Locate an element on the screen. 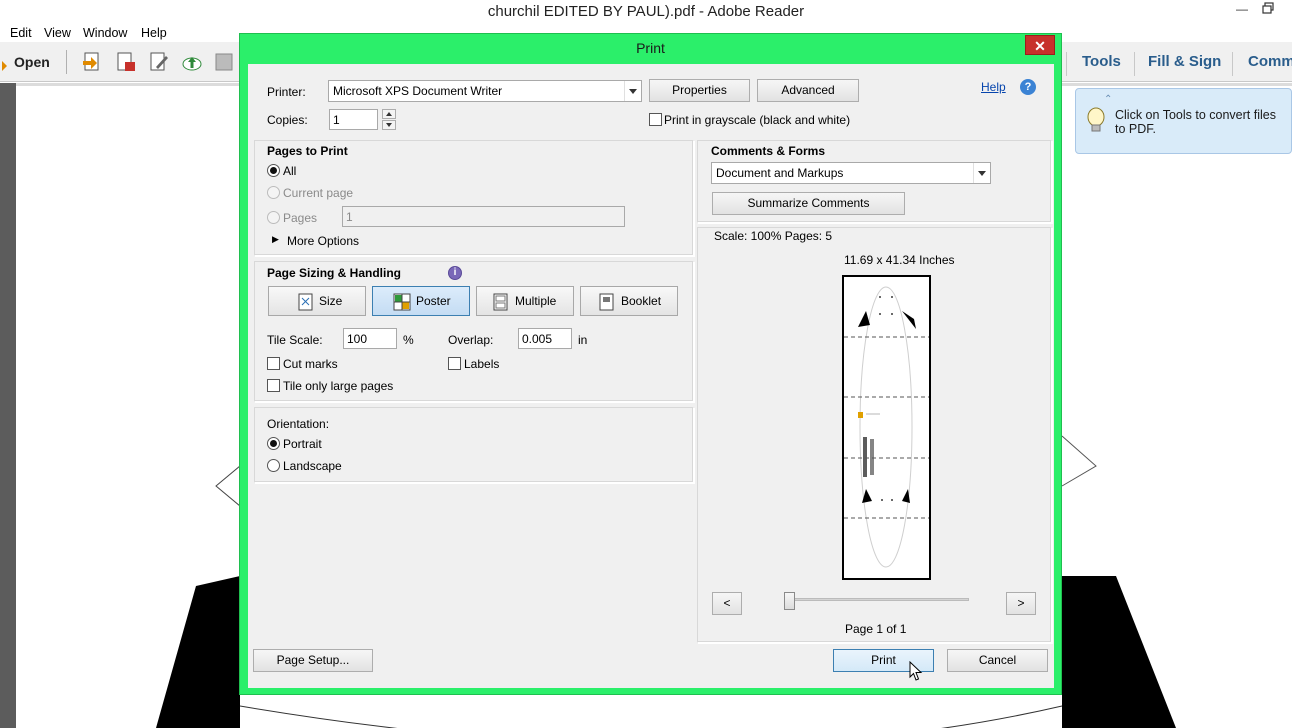 The image size is (1292, 728). pages-to-print-title: Pages to Print is located at coordinates (307, 151).